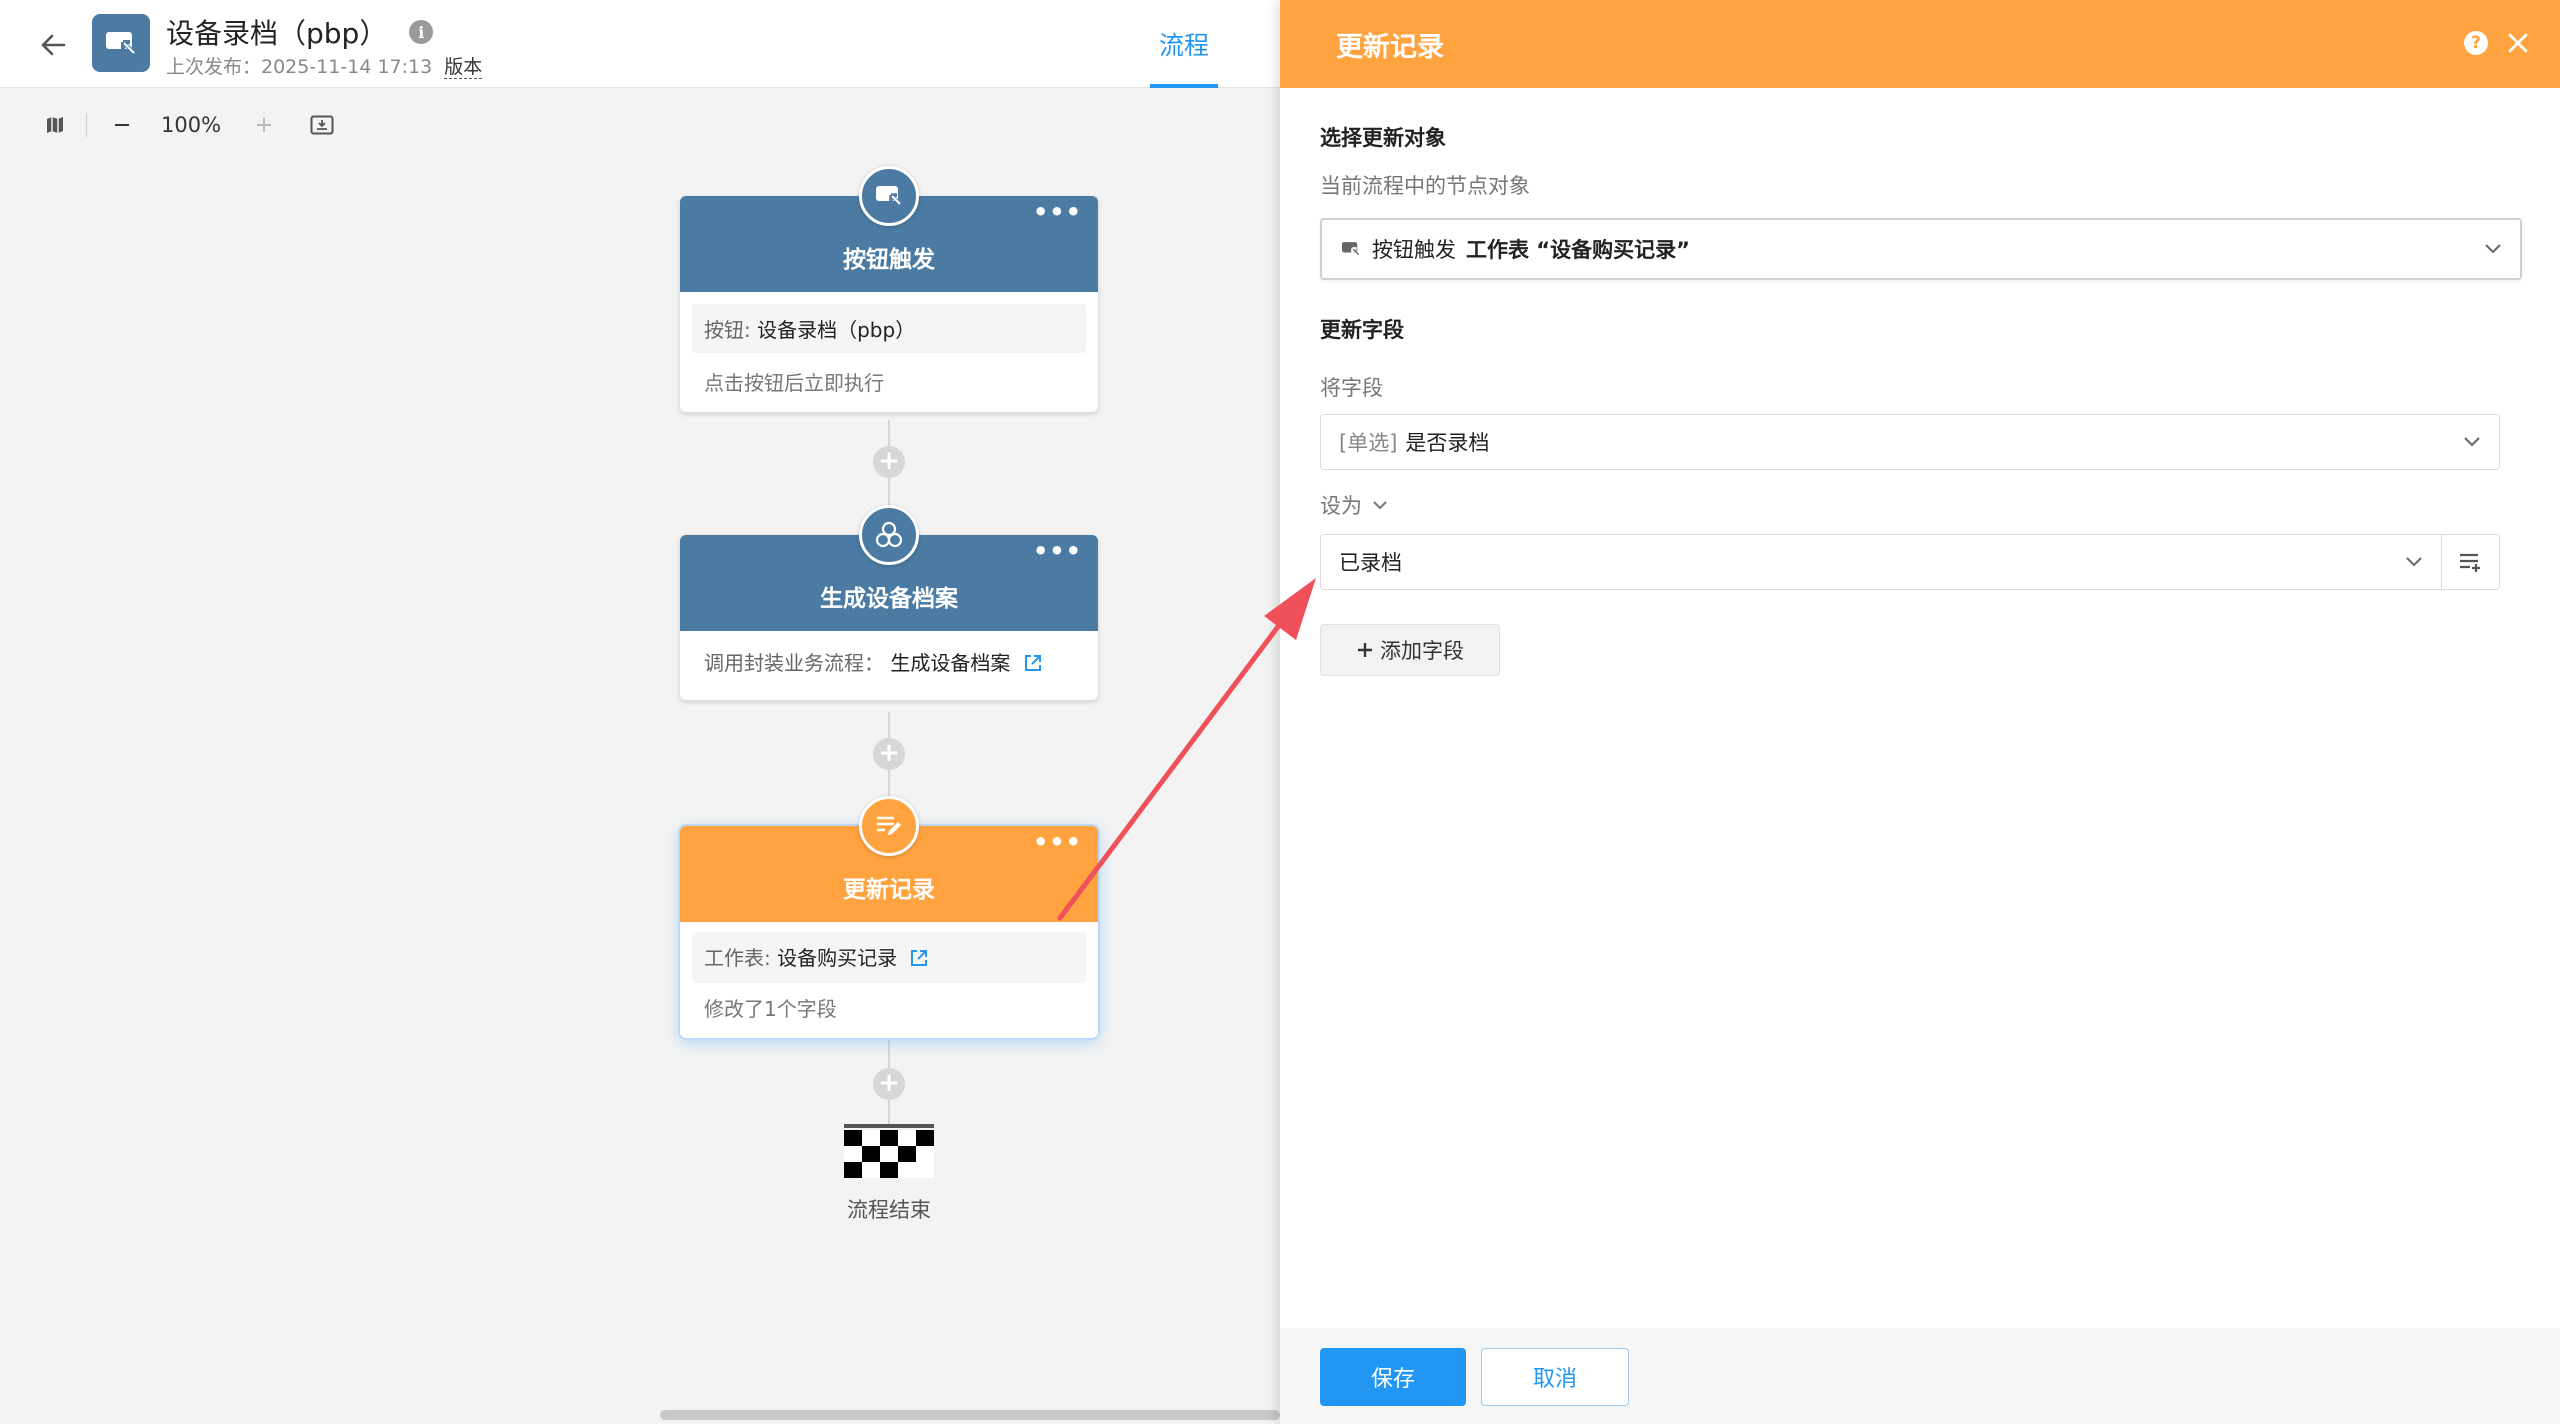 This screenshot has height=1424, width=2560. I want to click on node-body: 调用封装业务流程： 生成设备档案, so click(889, 665).